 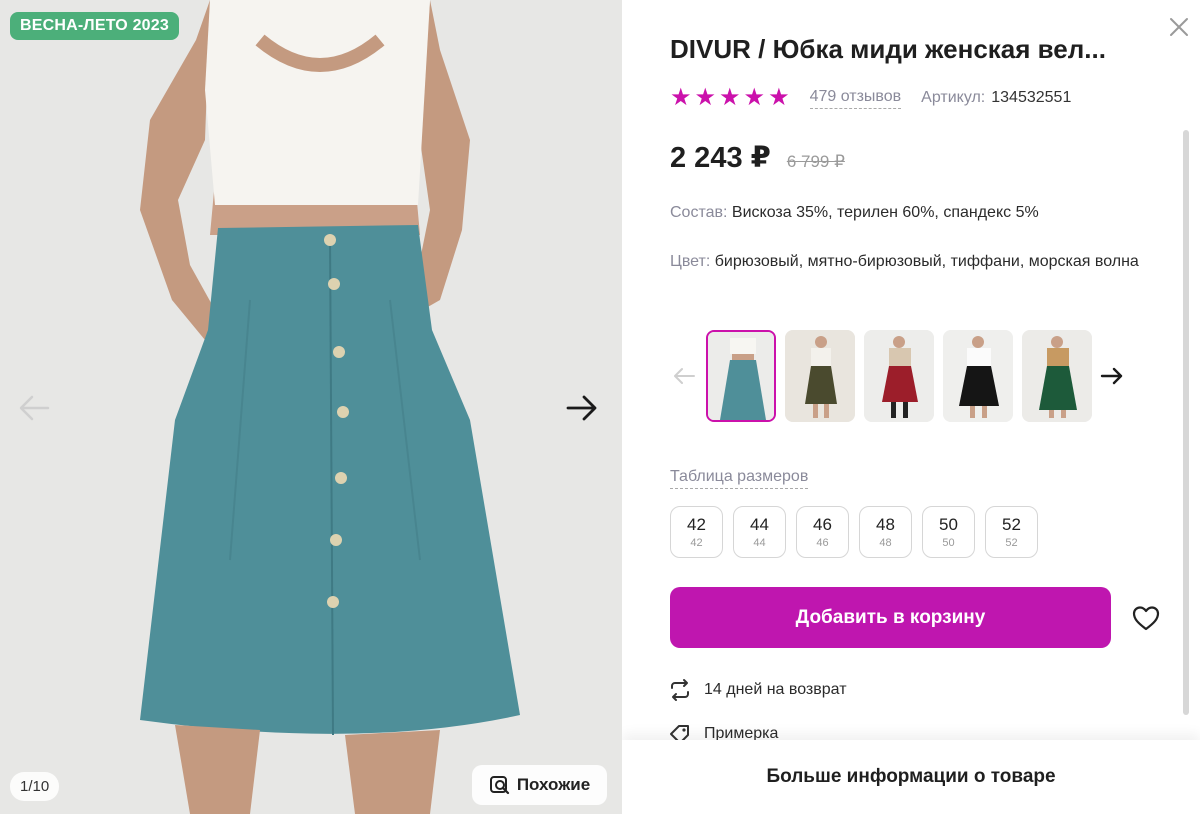 I want to click on variants-next-icon, so click(x=1112, y=376).